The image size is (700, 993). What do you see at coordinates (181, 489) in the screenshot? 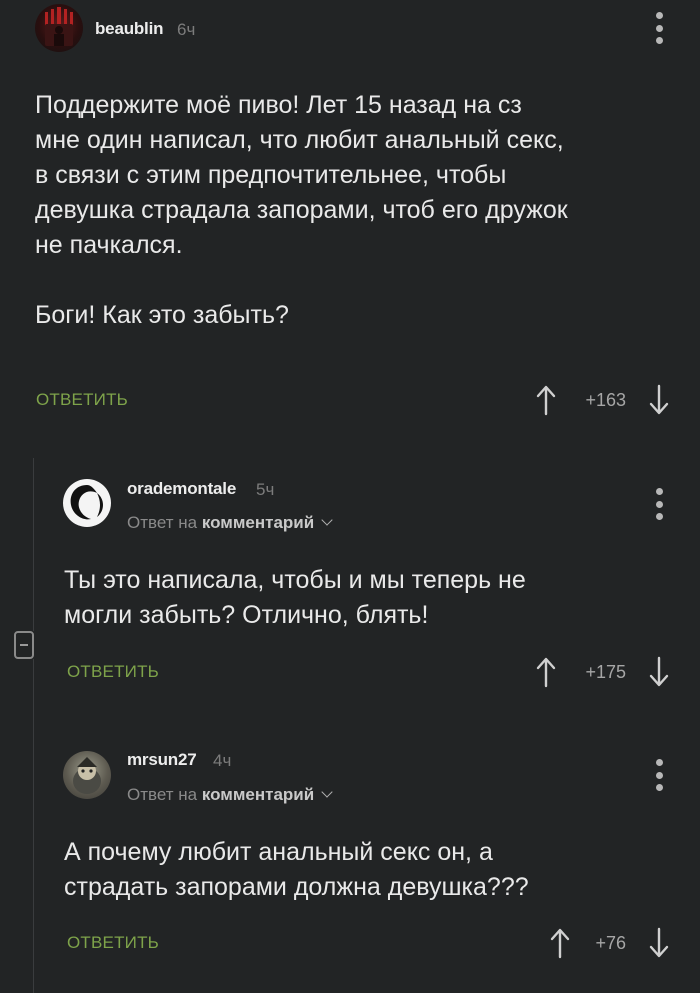
I see `username: orademontale` at bounding box center [181, 489].